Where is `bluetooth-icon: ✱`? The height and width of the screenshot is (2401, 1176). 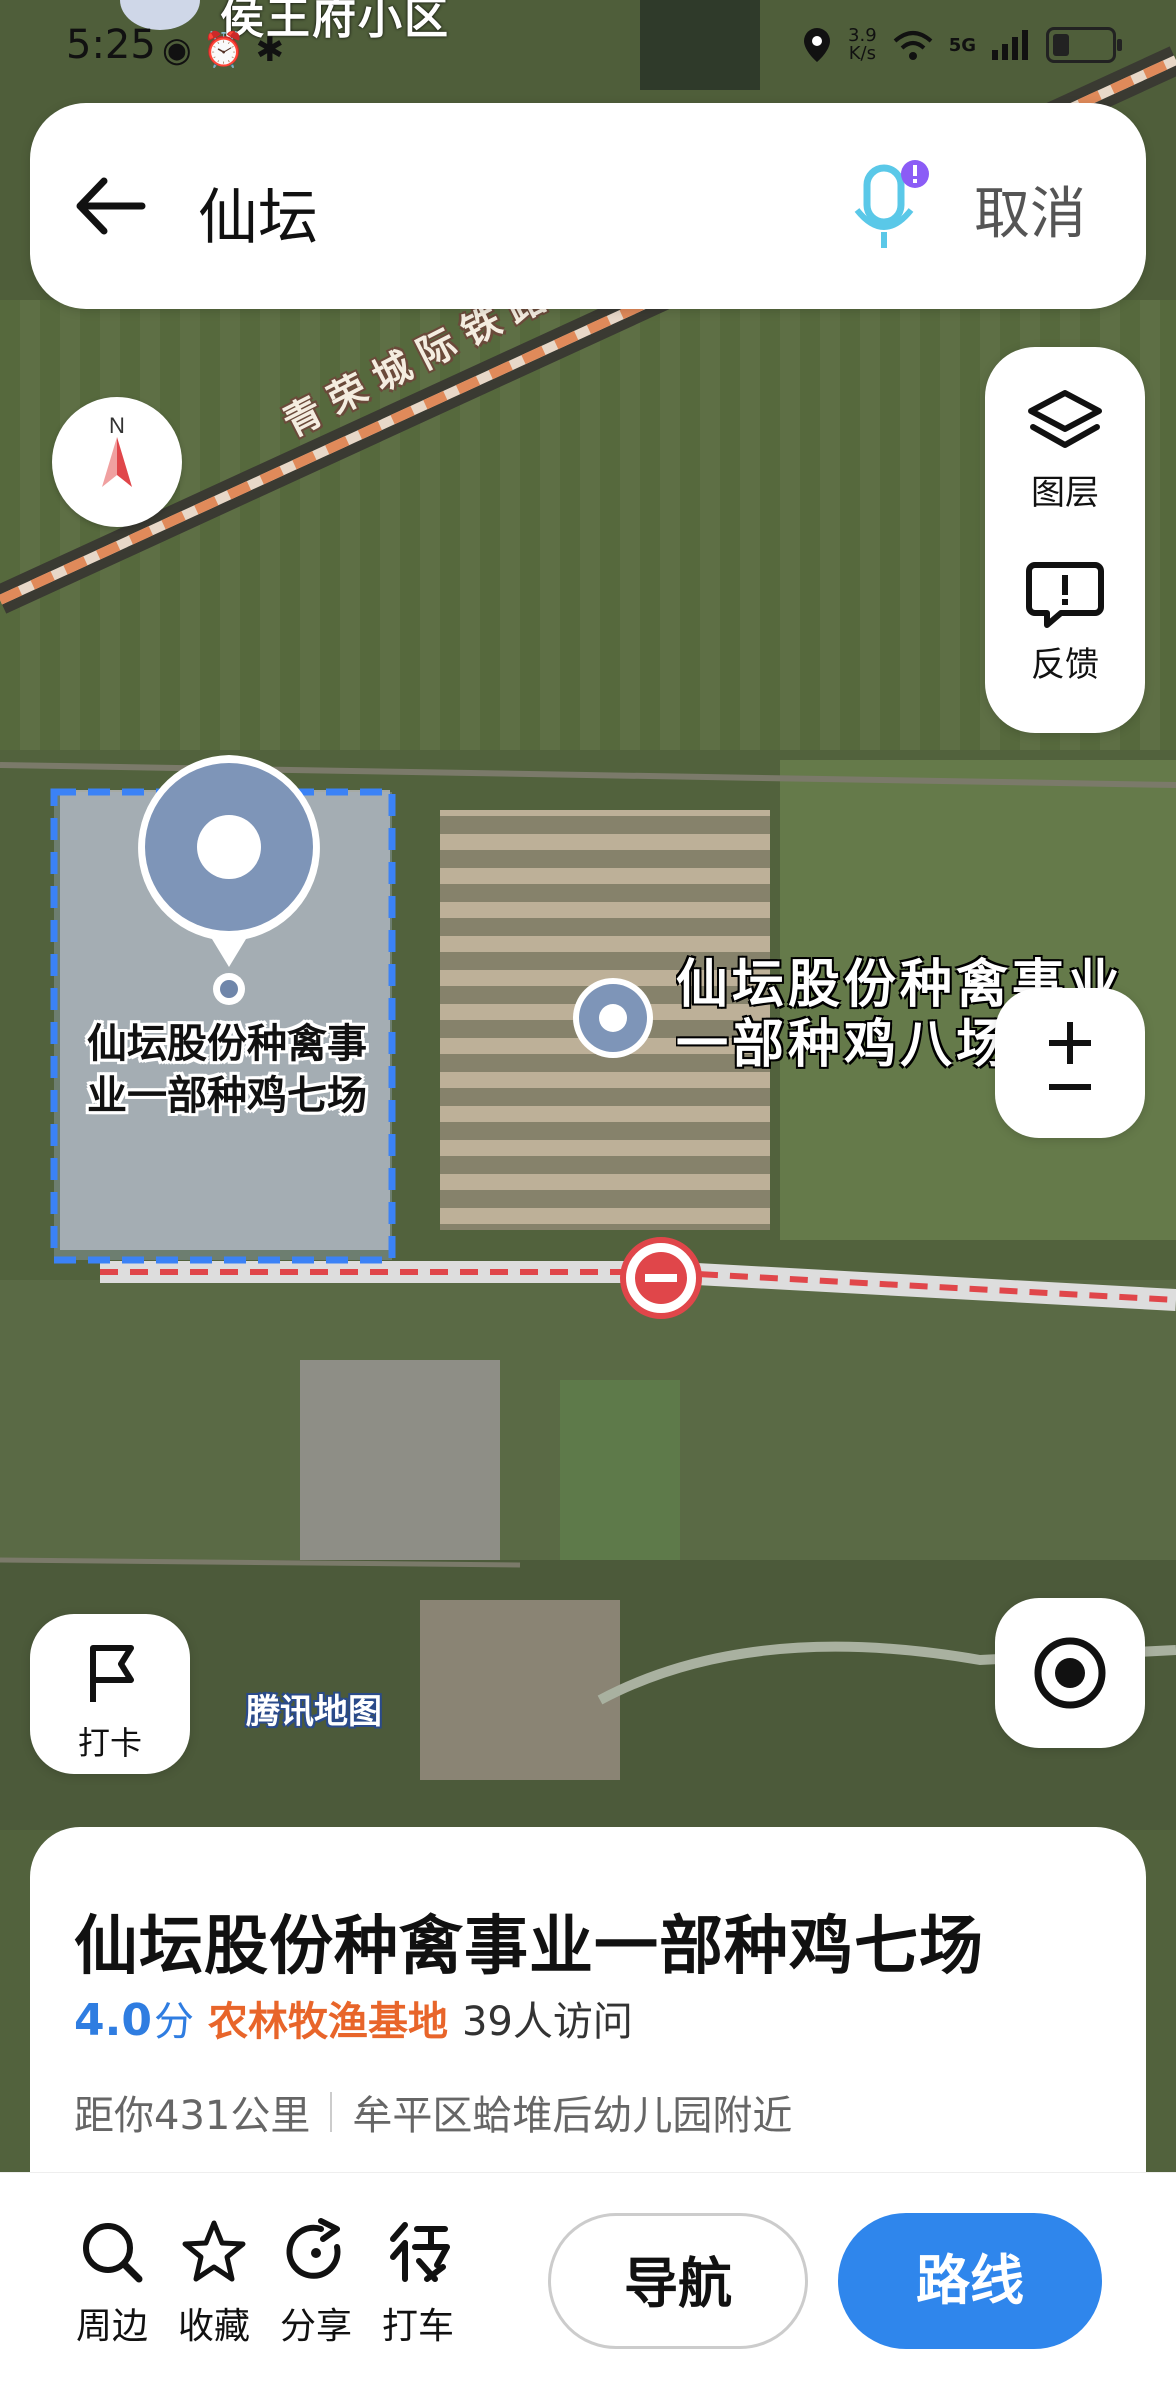
bluetooth-icon: ✱ is located at coordinates (270, 50).